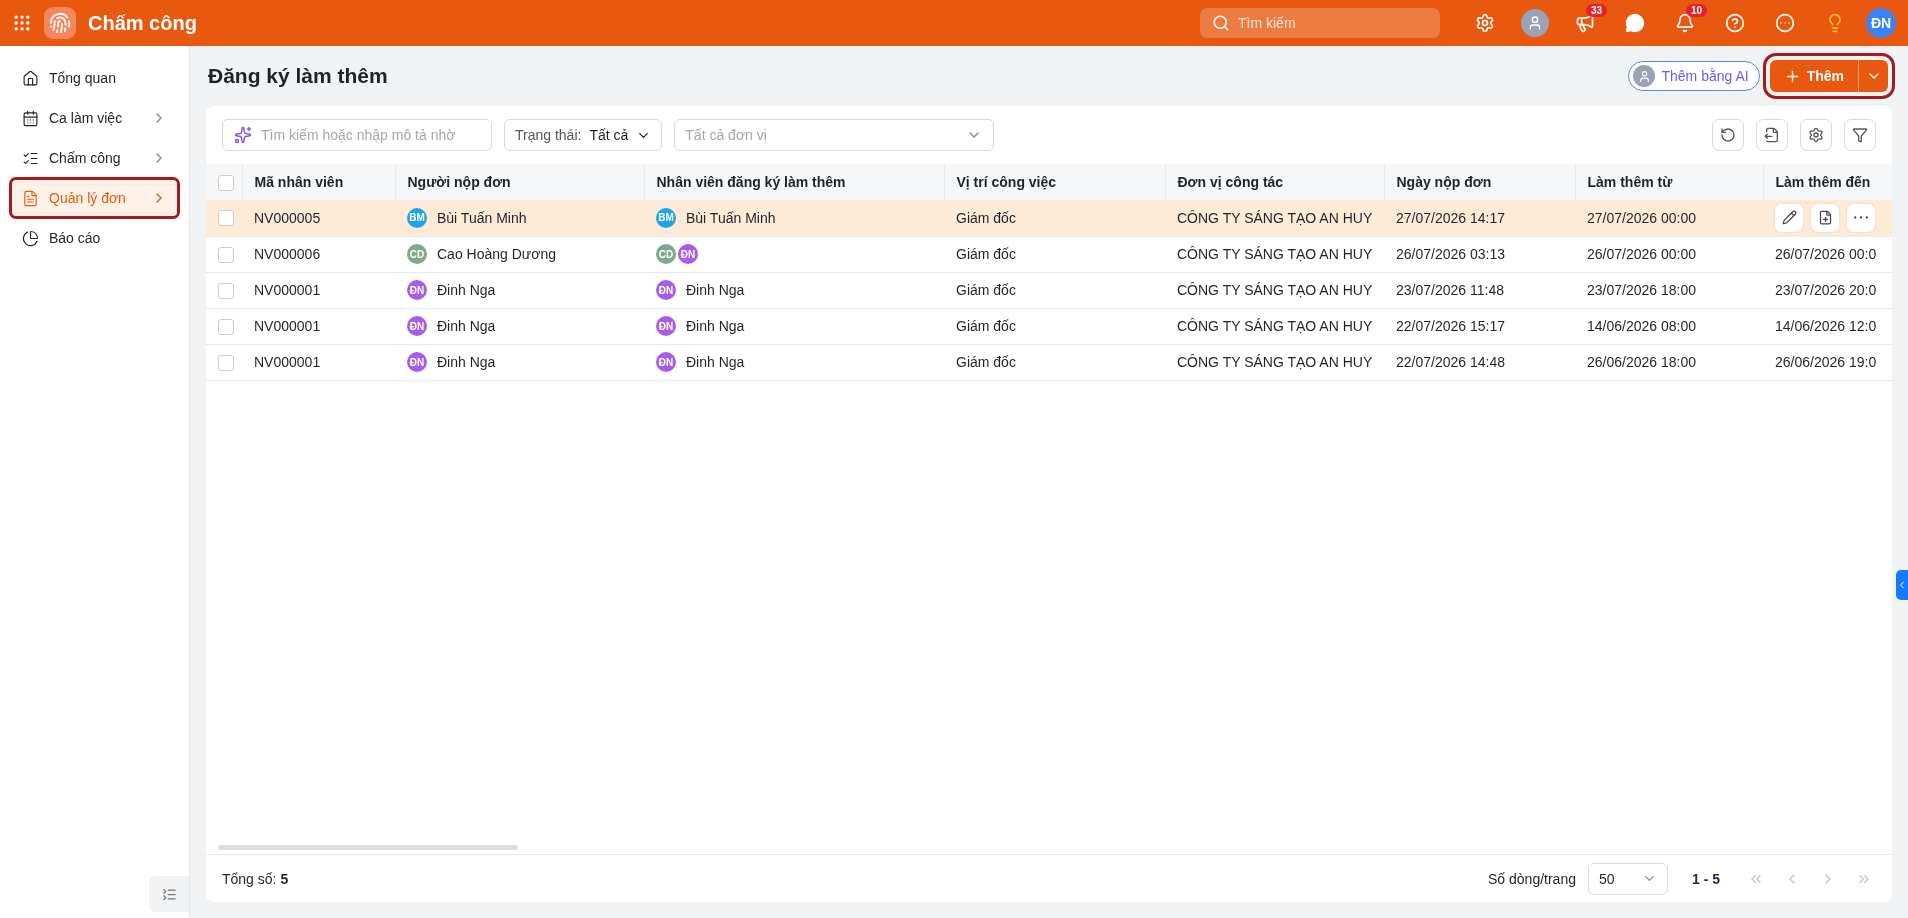 The width and height of the screenshot is (1908, 918). I want to click on column-header: Người nộp đơn, so click(519, 182).